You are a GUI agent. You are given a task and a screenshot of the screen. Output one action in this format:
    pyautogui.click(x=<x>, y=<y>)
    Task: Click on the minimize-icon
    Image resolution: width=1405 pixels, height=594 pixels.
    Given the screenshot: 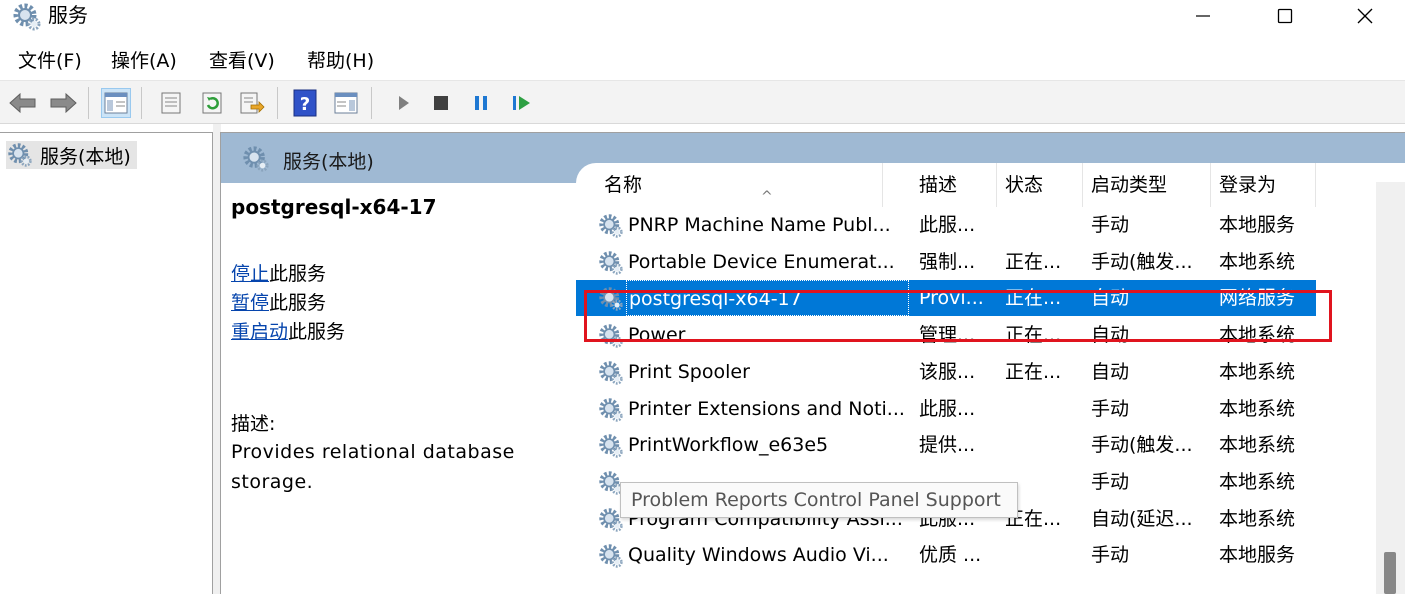 What is the action you would take?
    pyautogui.click(x=1203, y=16)
    